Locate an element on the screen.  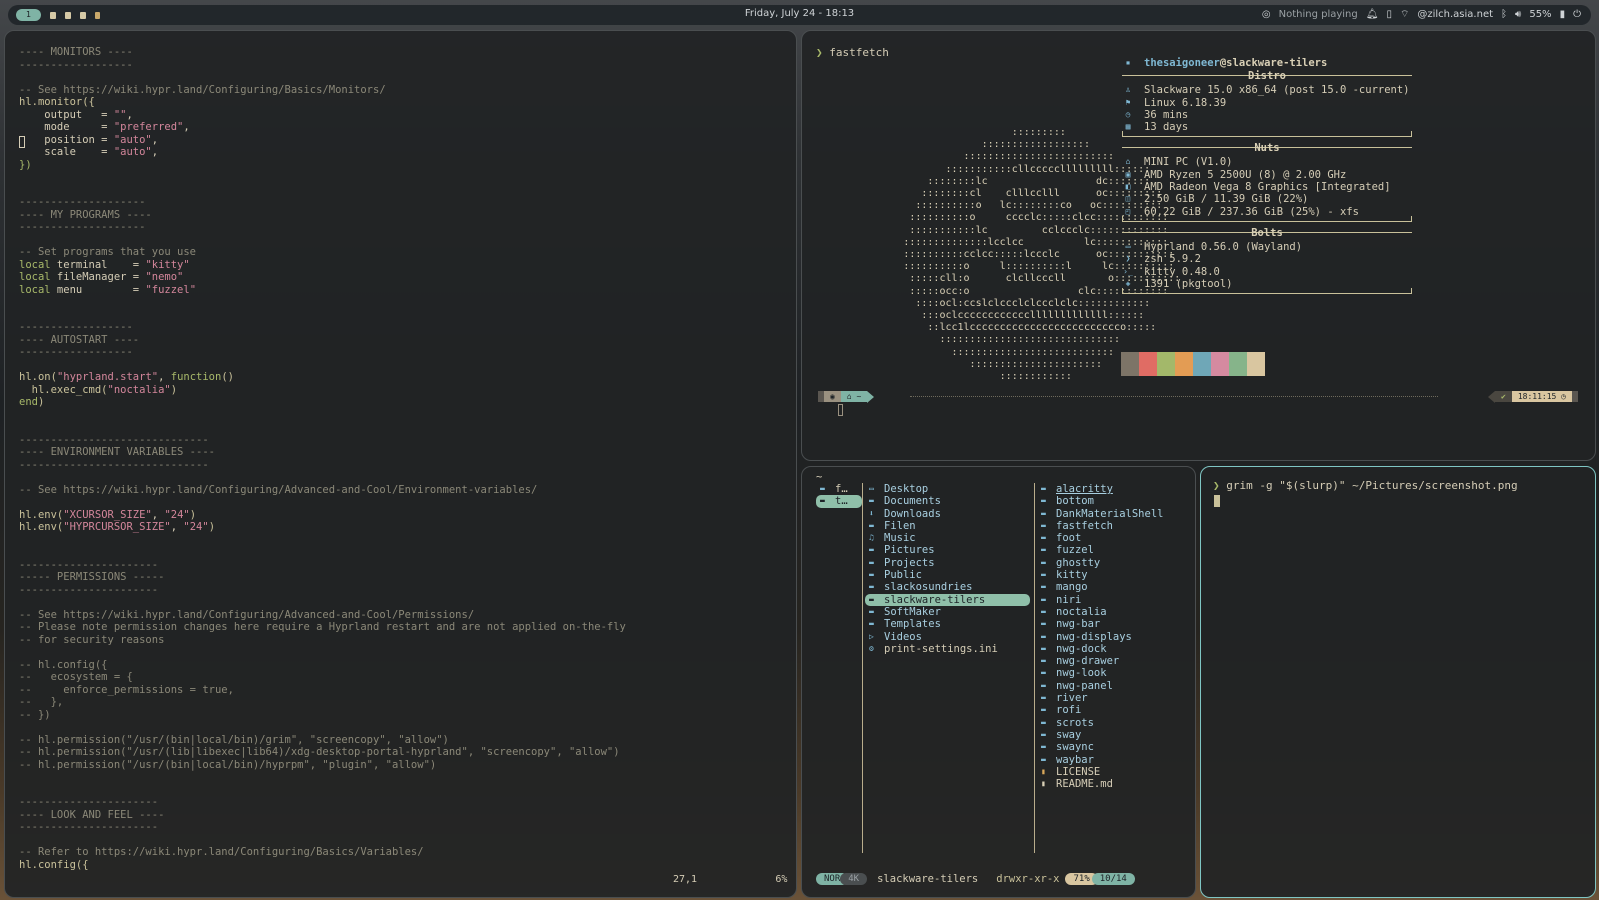
code-line: scale = "auto", is located at coordinates (322, 152).